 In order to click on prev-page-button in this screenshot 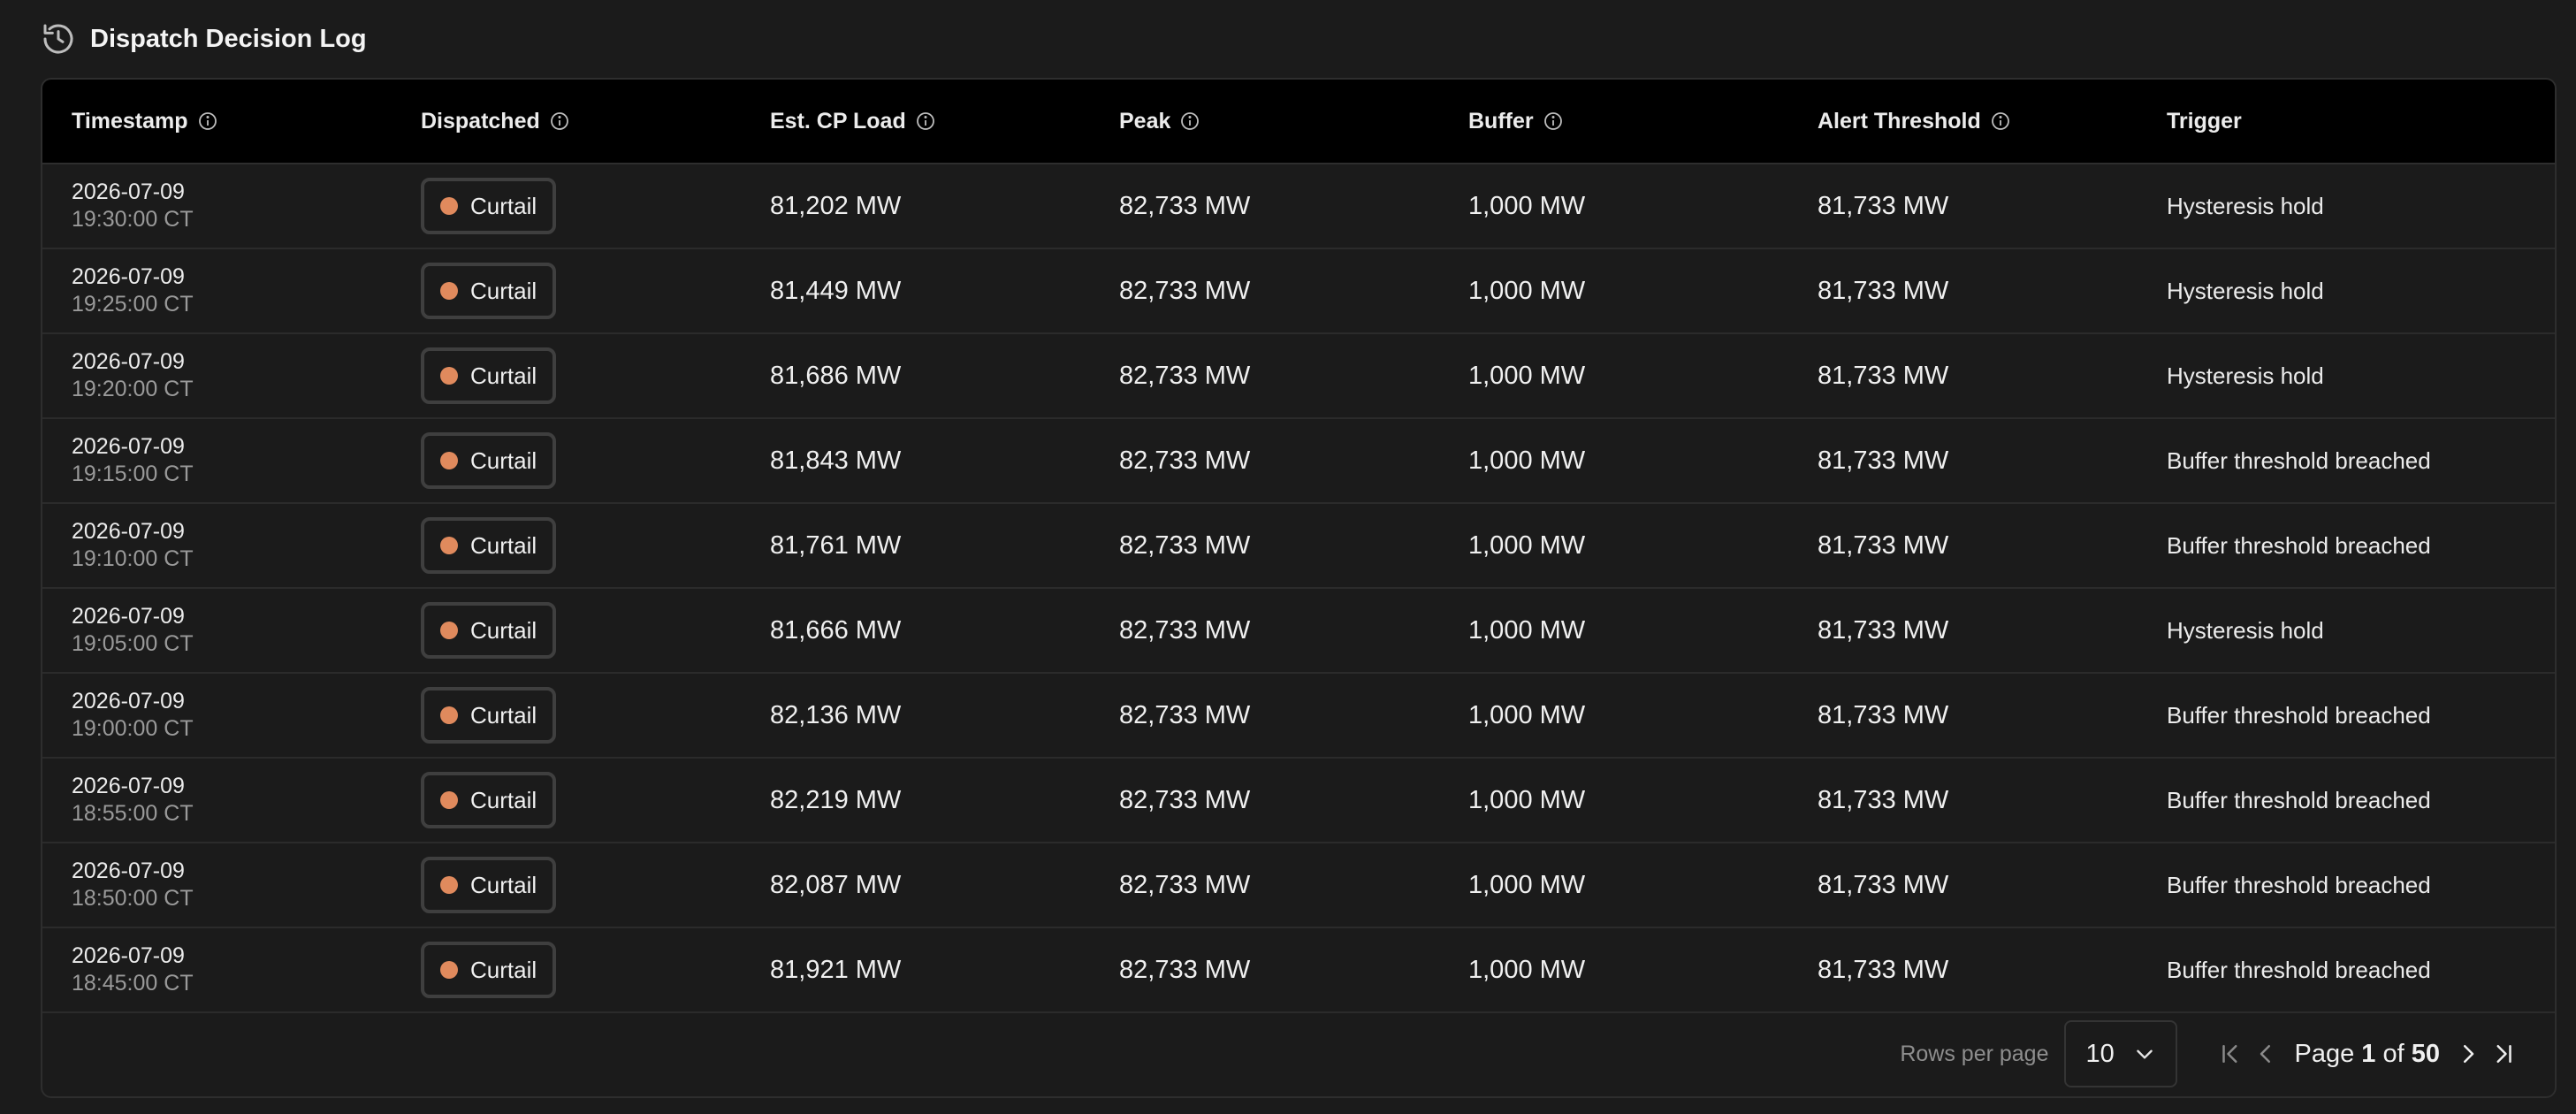, I will do `click(2265, 1054)`.